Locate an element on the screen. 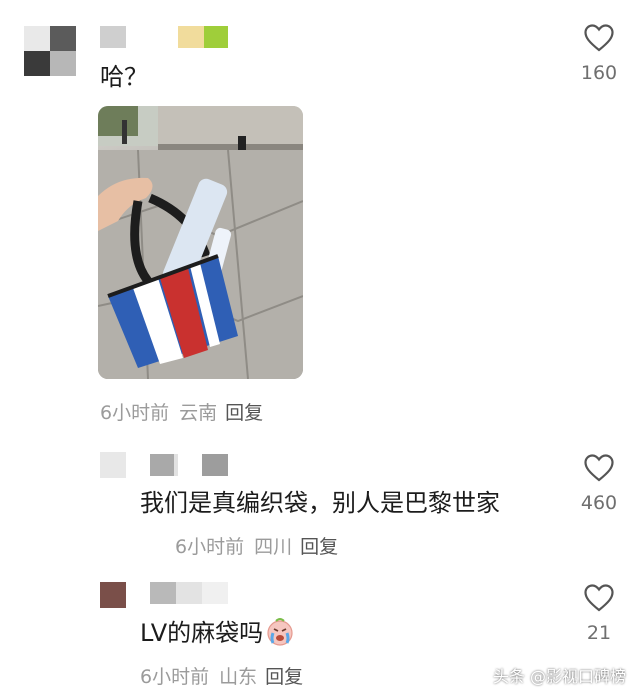  like-count: 160 is located at coordinates (599, 73).